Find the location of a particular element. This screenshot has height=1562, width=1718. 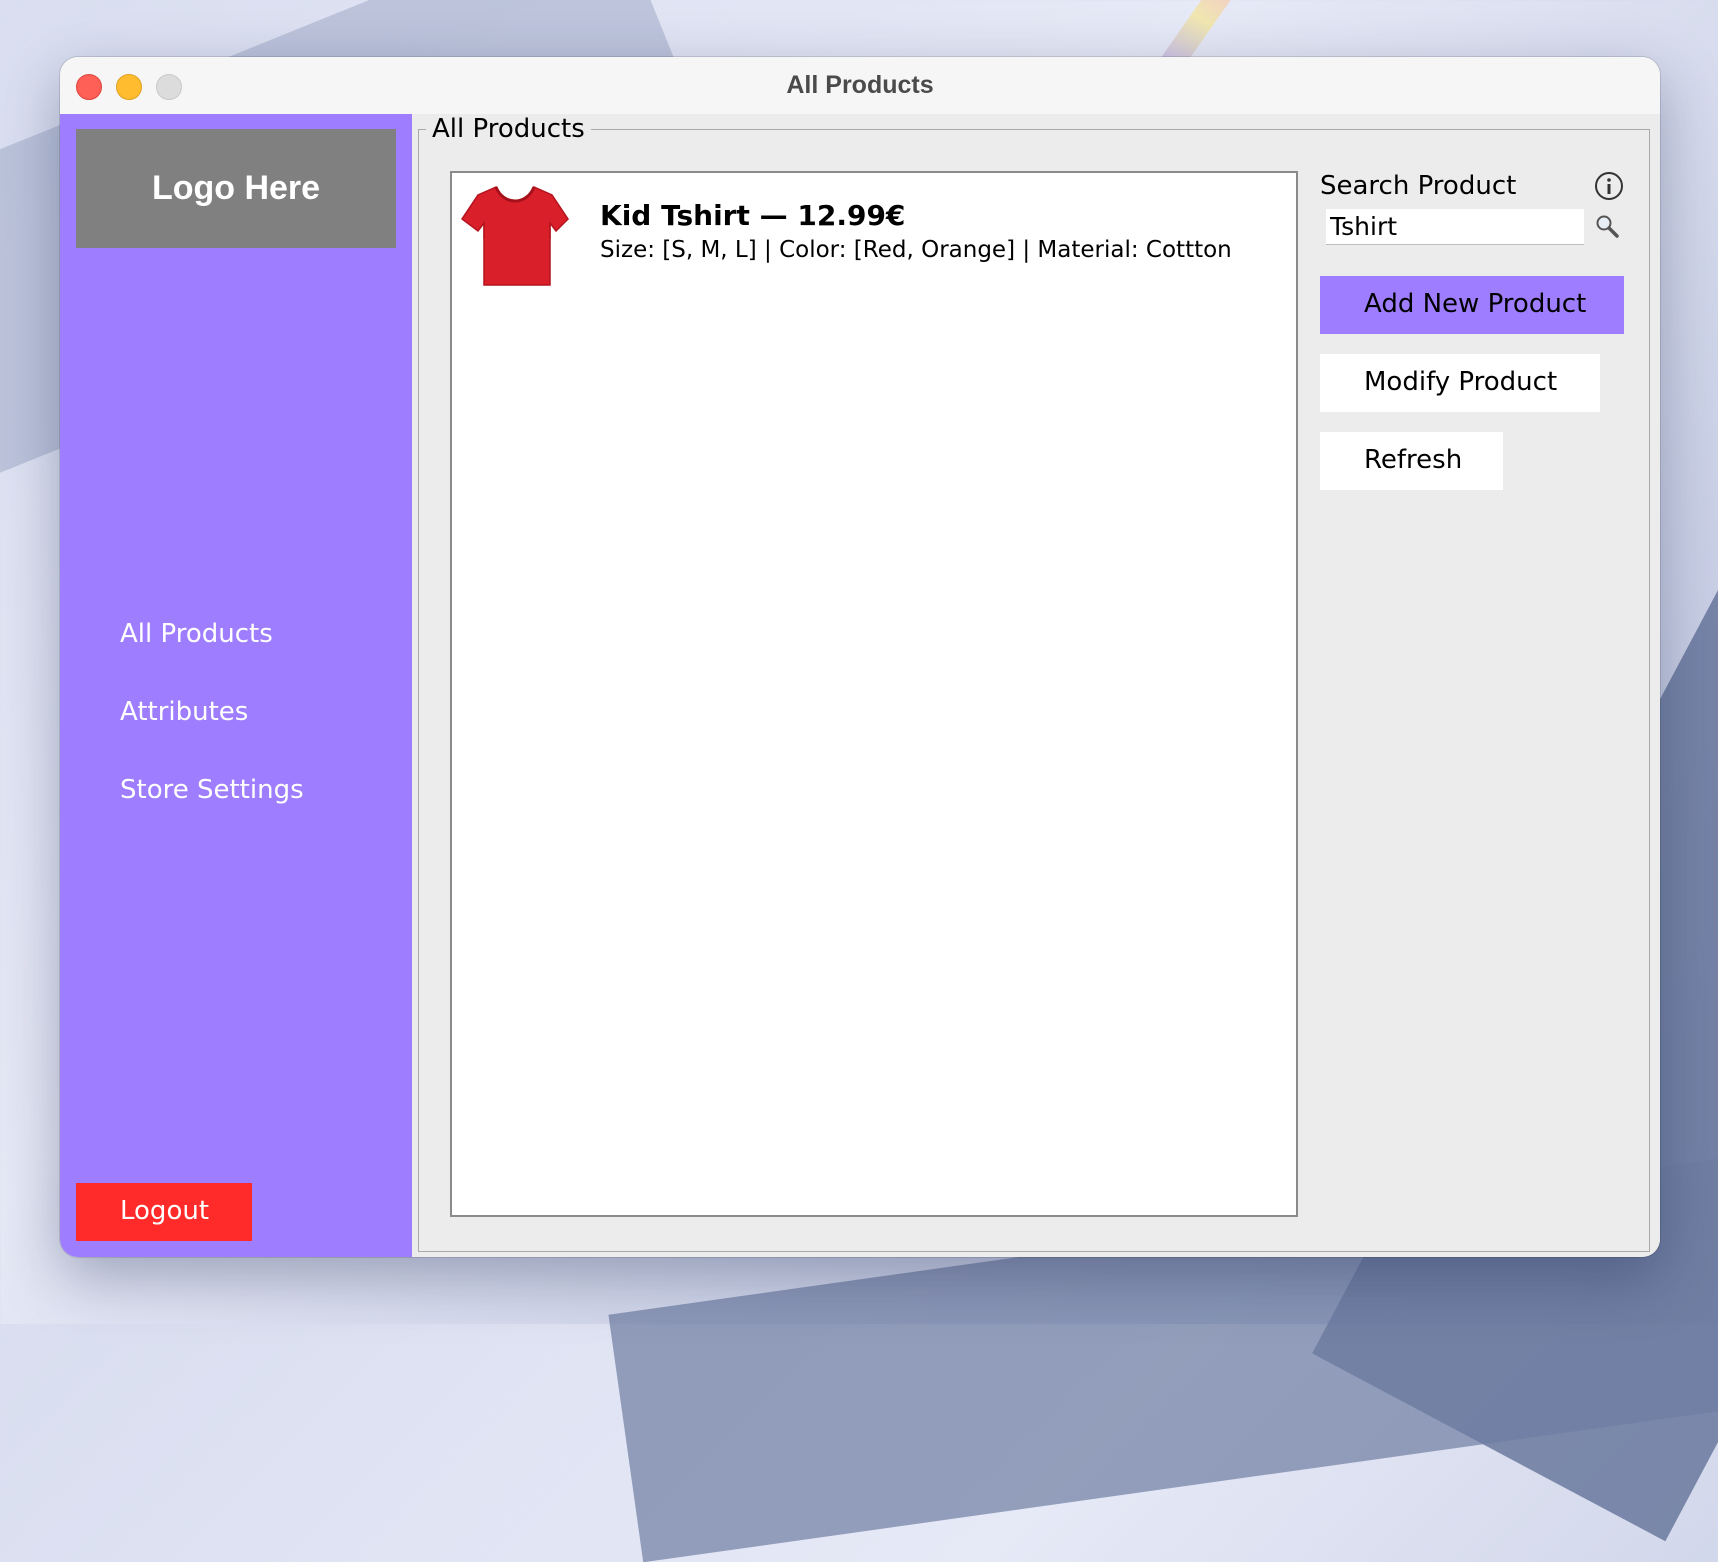

search-input is located at coordinates (1455, 227).